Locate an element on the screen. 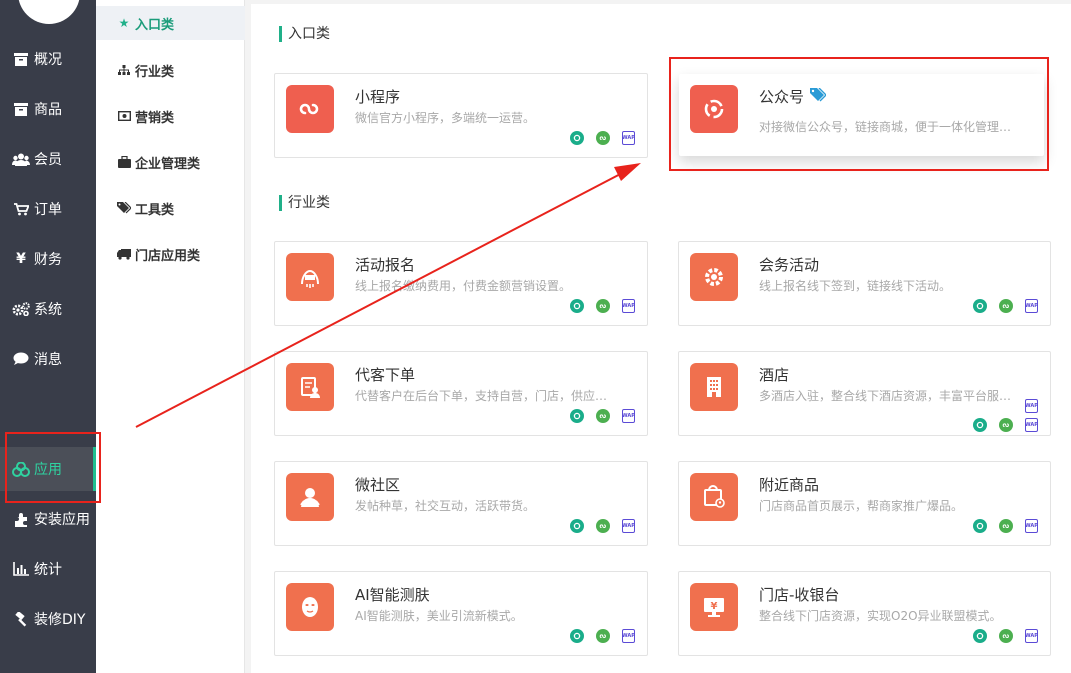 Image resolution: width=1071 pixels, height=673 pixels. app-name-text: 公众号 is located at coordinates (782, 97).